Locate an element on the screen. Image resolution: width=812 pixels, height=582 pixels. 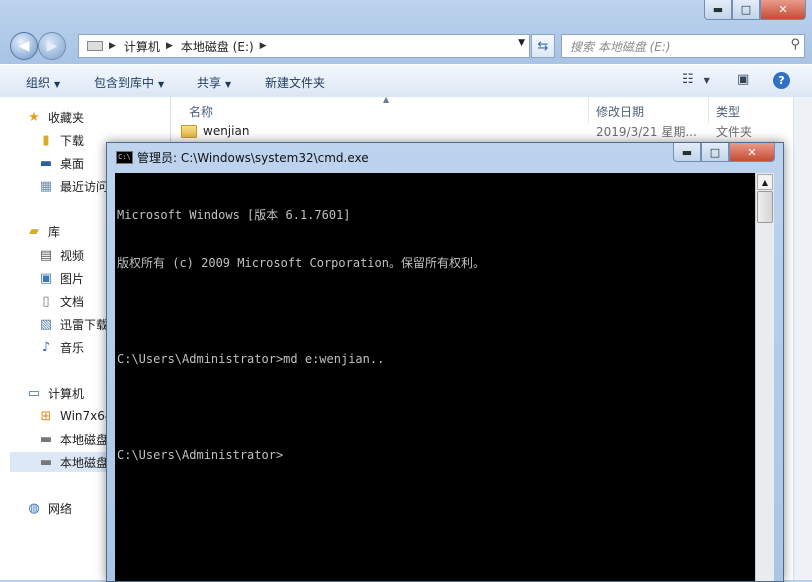
desktop-icon: ▬ is located at coordinates (46, 163).